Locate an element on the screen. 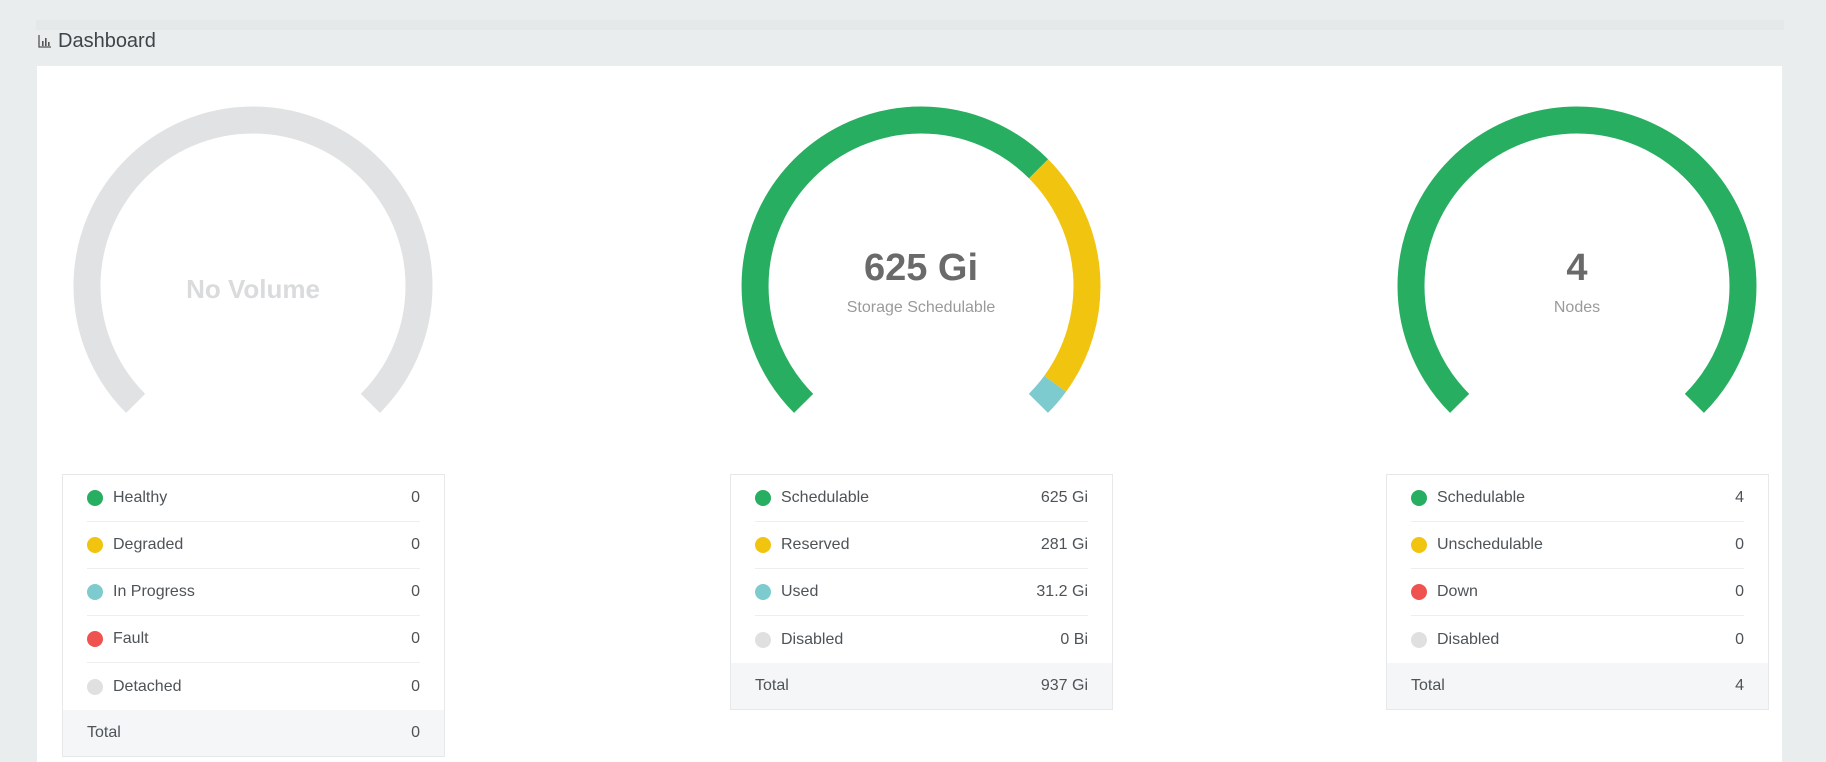  top-stripe is located at coordinates (910, 25).